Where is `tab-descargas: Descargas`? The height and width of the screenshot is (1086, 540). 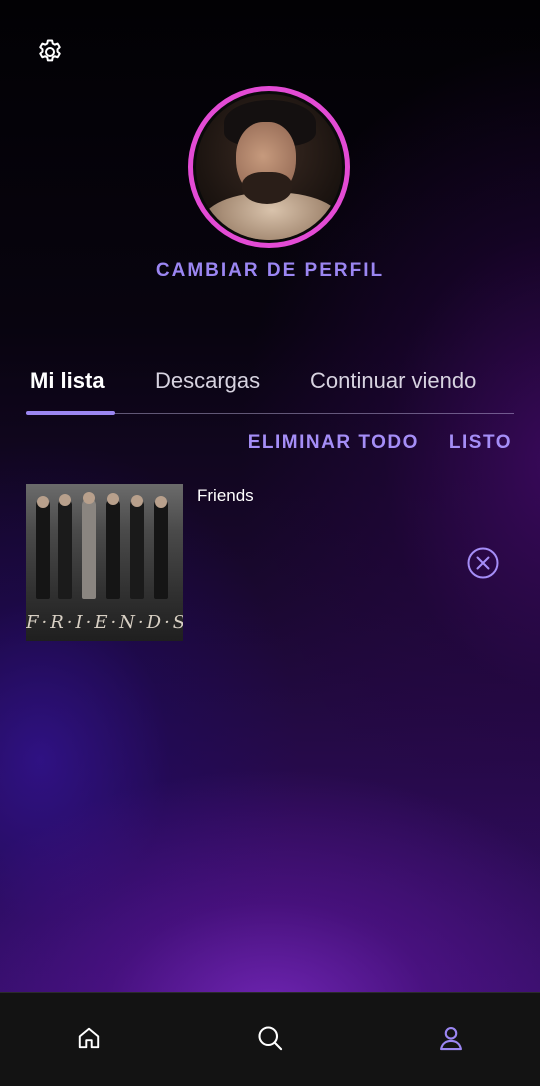
tab-descargas: Descargas is located at coordinates (207, 381).